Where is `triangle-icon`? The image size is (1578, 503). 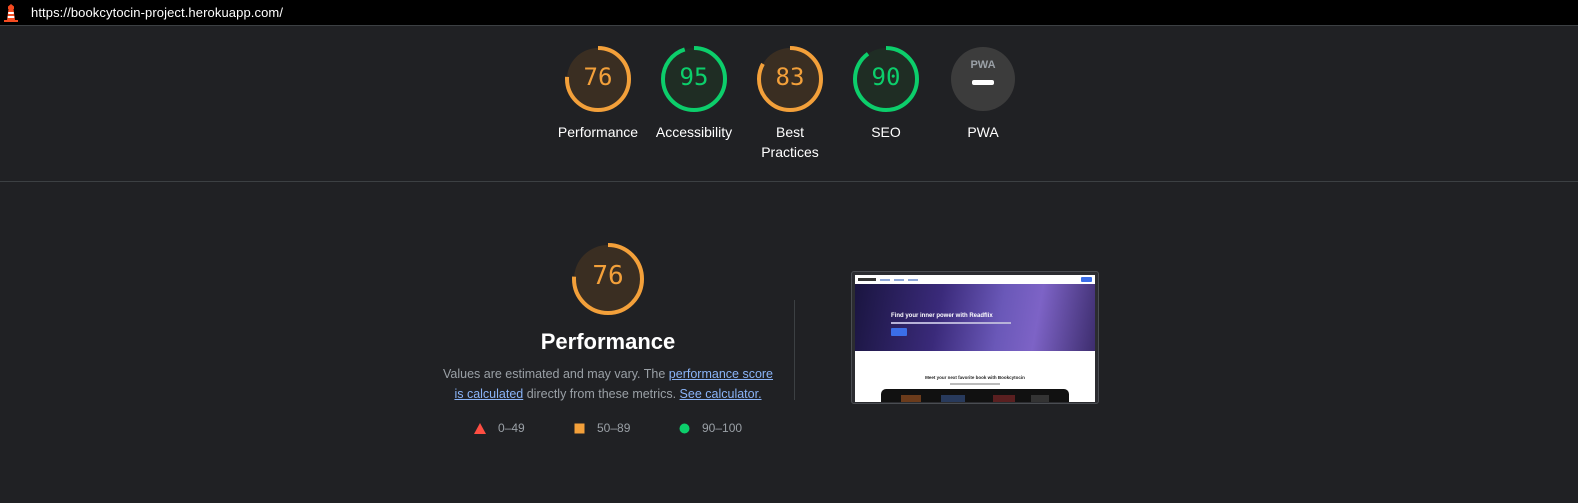
triangle-icon is located at coordinates (480, 428).